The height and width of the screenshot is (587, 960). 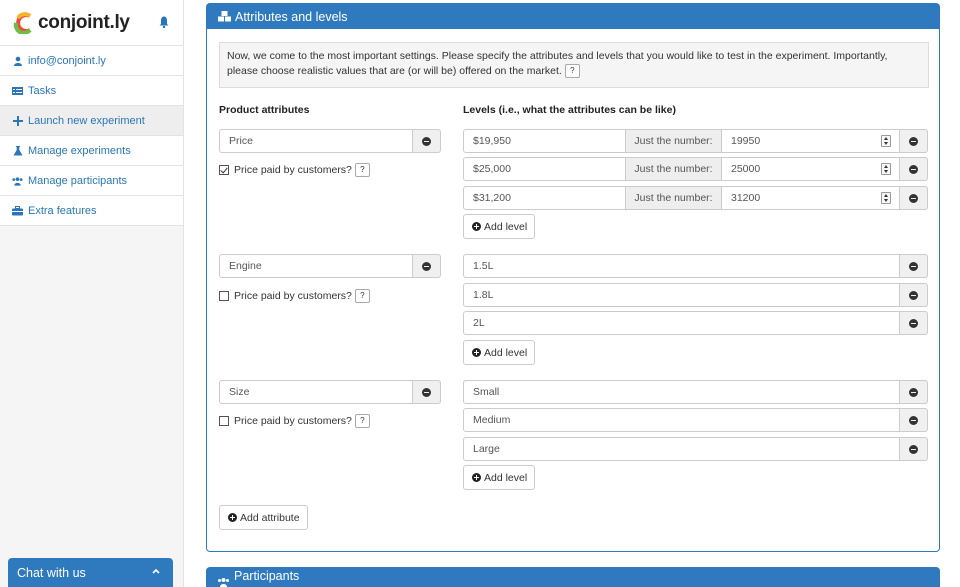 What do you see at coordinates (681, 449) in the screenshot?
I see `level-input: Large` at bounding box center [681, 449].